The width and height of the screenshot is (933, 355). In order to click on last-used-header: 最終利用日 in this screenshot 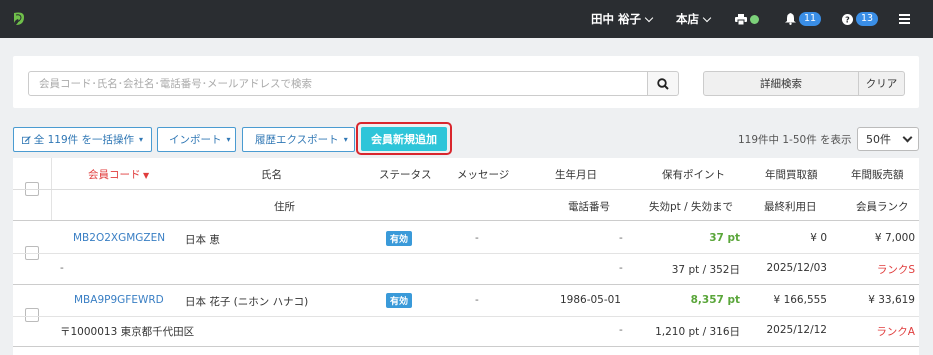, I will do `click(790, 206)`.